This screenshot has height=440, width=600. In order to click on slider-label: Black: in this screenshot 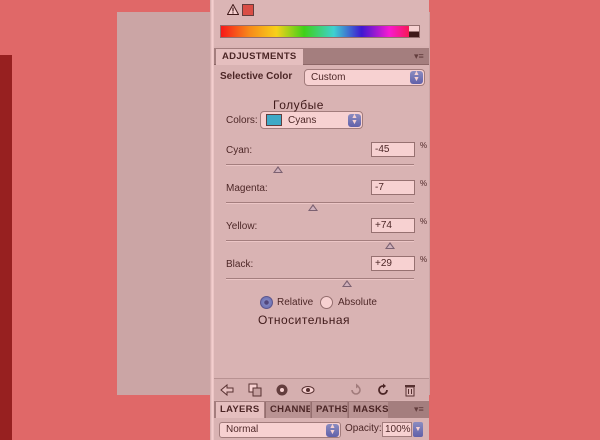, I will do `click(240, 264)`.